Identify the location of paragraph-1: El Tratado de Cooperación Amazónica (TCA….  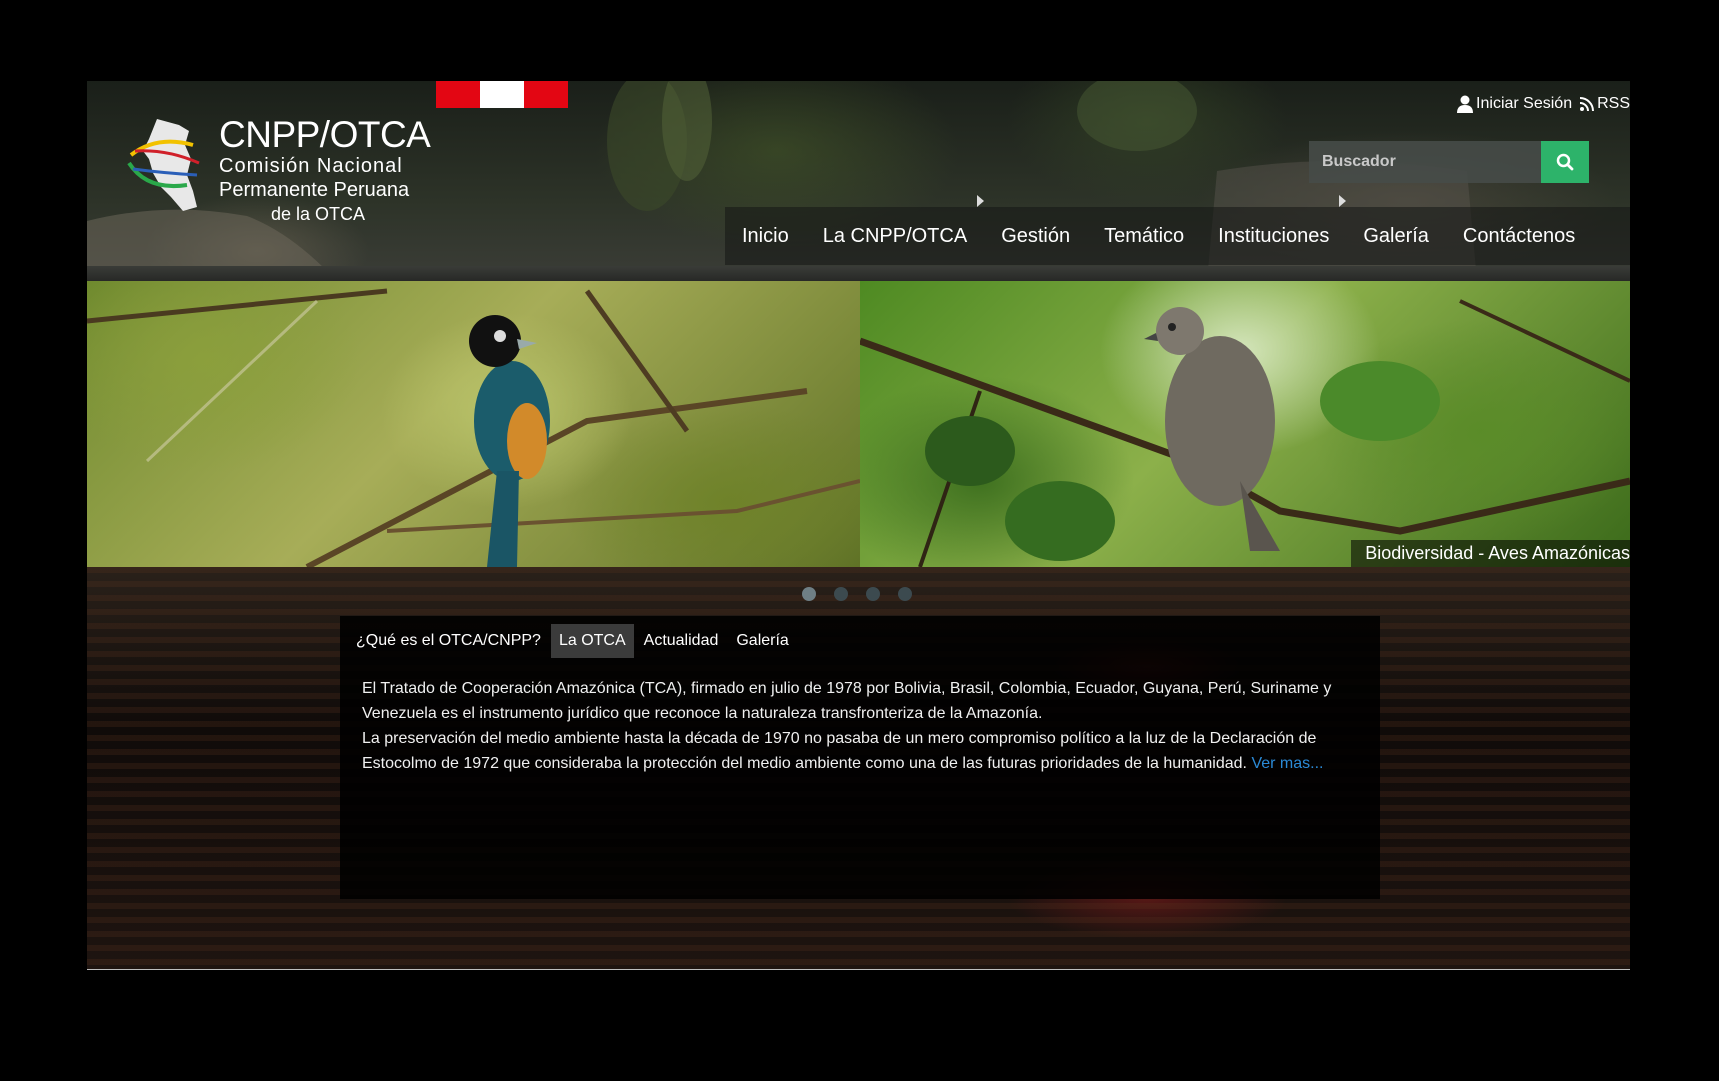
(847, 701).